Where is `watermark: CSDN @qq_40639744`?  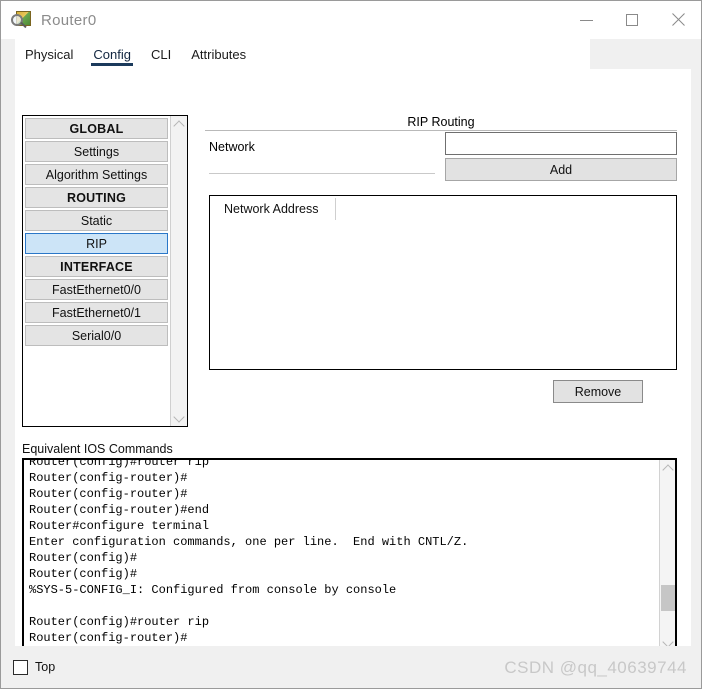
watermark: CSDN @qq_40639744 is located at coordinates (595, 667).